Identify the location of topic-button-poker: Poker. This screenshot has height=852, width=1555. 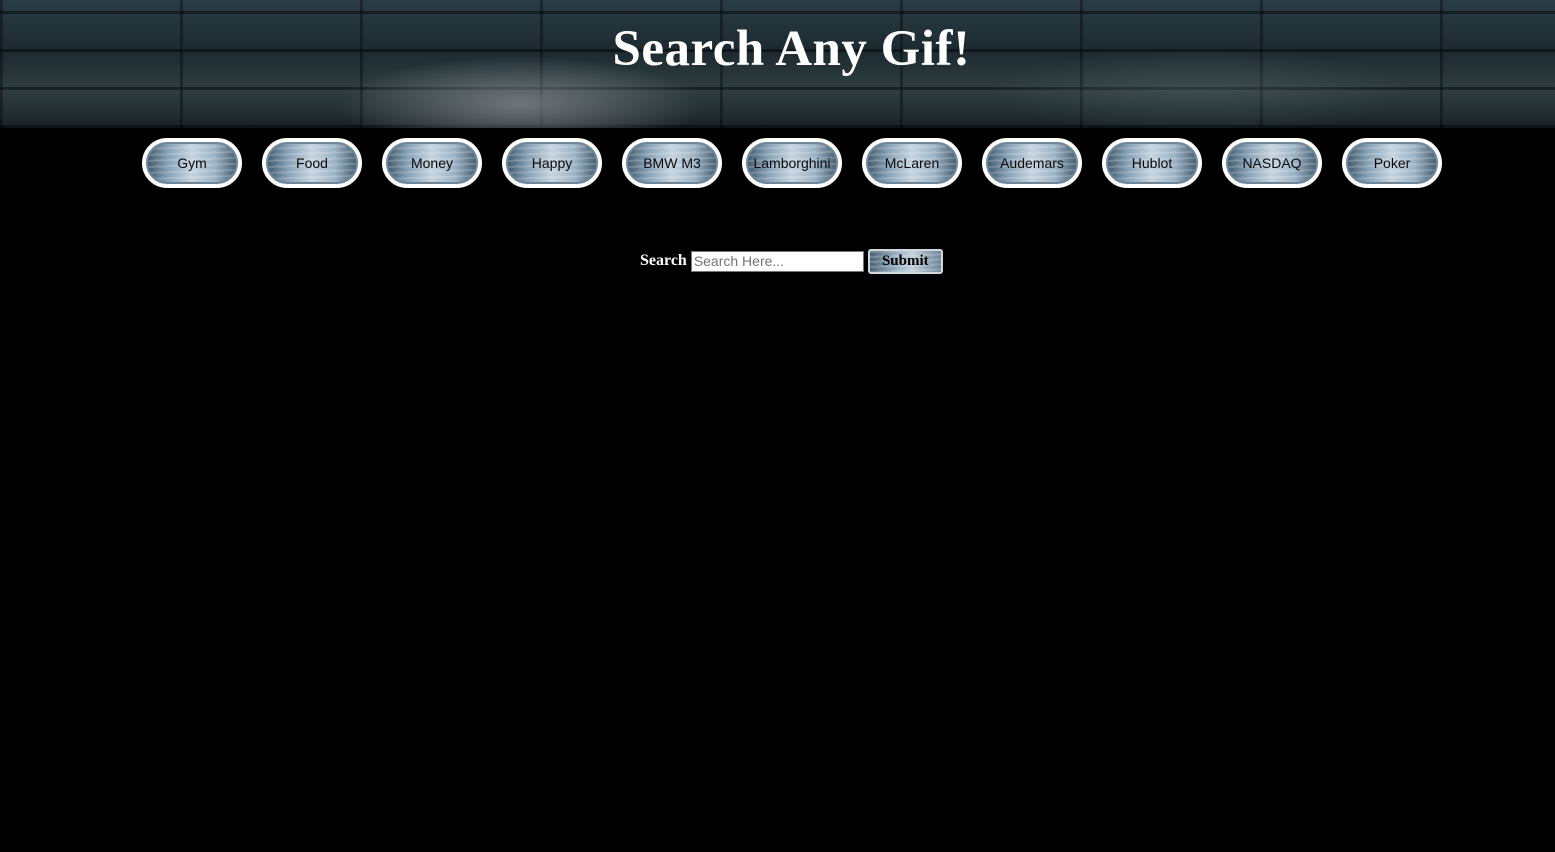
(1392, 163).